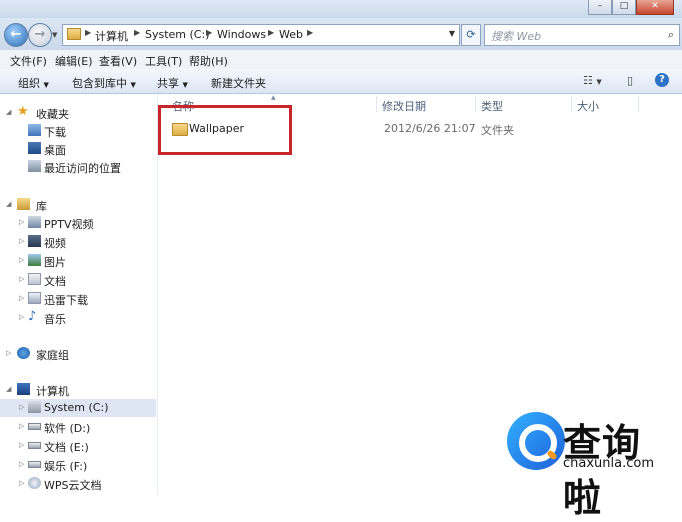 The image size is (682, 522). What do you see at coordinates (78, 205) in the screenshot?
I see `nav-libraries: ◢ 库` at bounding box center [78, 205].